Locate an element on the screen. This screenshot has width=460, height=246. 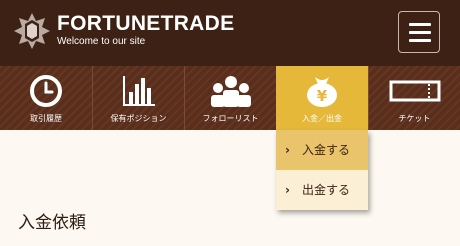
nav-item-trade-history: 取引履歴 is located at coordinates (46, 98).